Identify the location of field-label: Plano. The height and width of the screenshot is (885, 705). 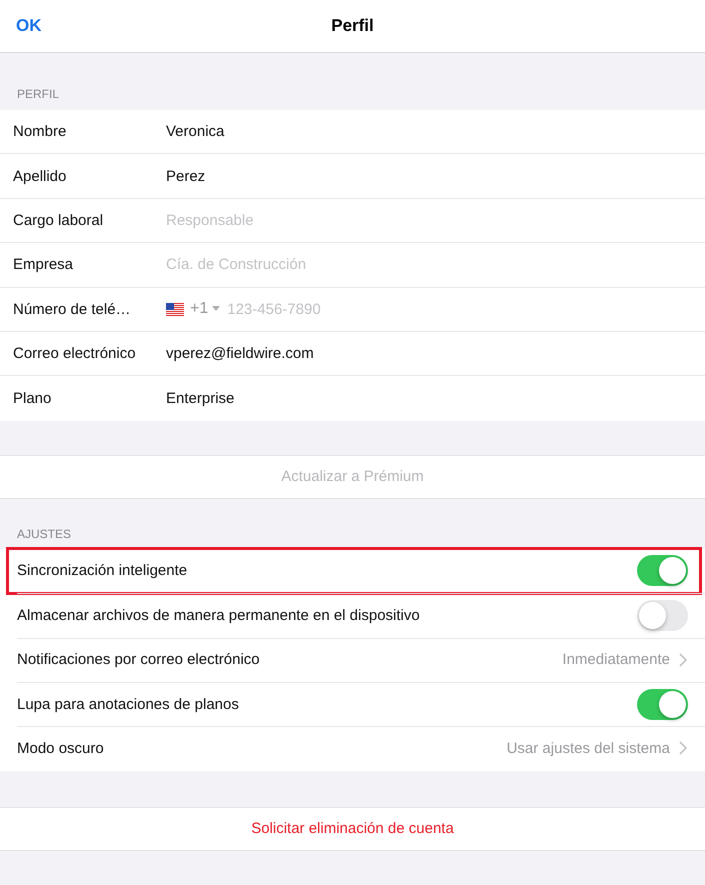
(32, 399).